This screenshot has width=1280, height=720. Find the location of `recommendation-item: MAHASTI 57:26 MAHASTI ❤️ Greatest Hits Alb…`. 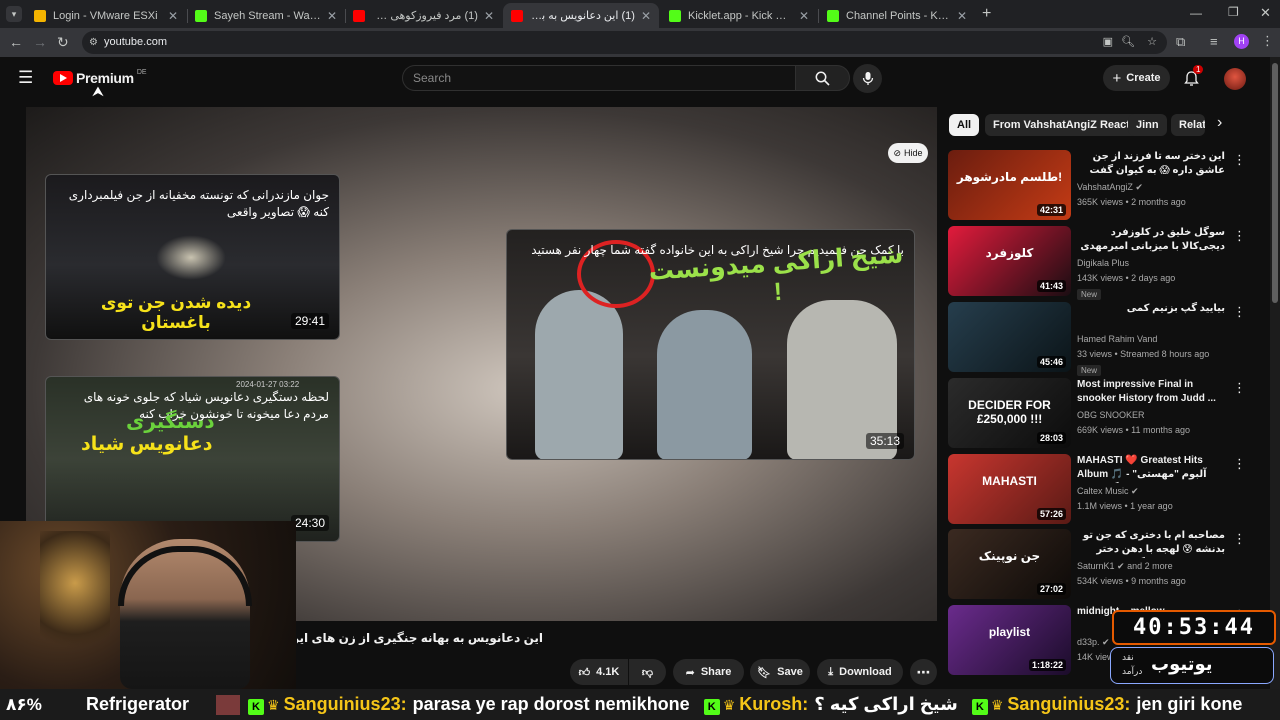

recommendation-item: MAHASTI 57:26 MAHASTI ❤️ Greatest Hits Alb… is located at coordinates (1106, 490).